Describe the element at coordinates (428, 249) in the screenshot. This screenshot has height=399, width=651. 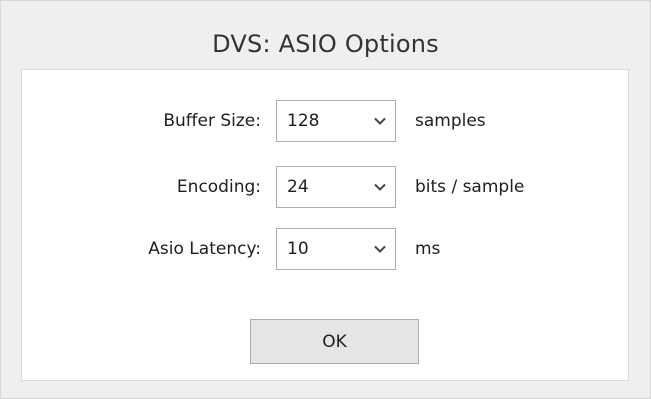
I see `asio-latency-unit: ms` at that location.